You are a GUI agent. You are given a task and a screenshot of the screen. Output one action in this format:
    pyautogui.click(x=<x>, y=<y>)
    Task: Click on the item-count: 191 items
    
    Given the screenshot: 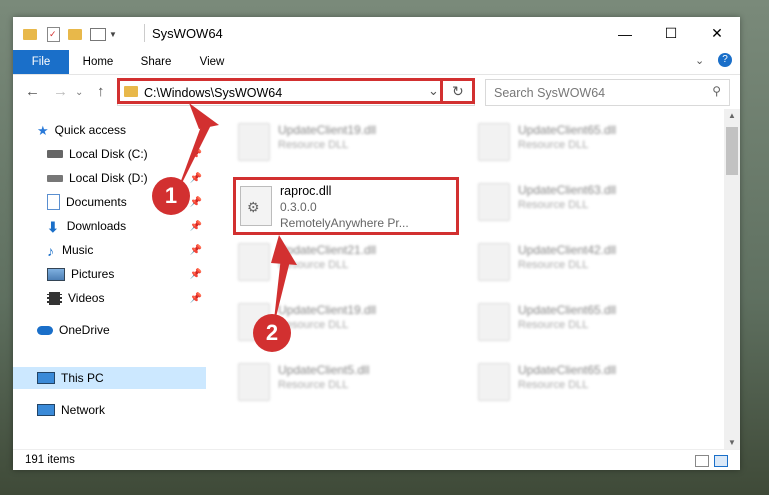 What is the action you would take?
    pyautogui.click(x=50, y=460)
    